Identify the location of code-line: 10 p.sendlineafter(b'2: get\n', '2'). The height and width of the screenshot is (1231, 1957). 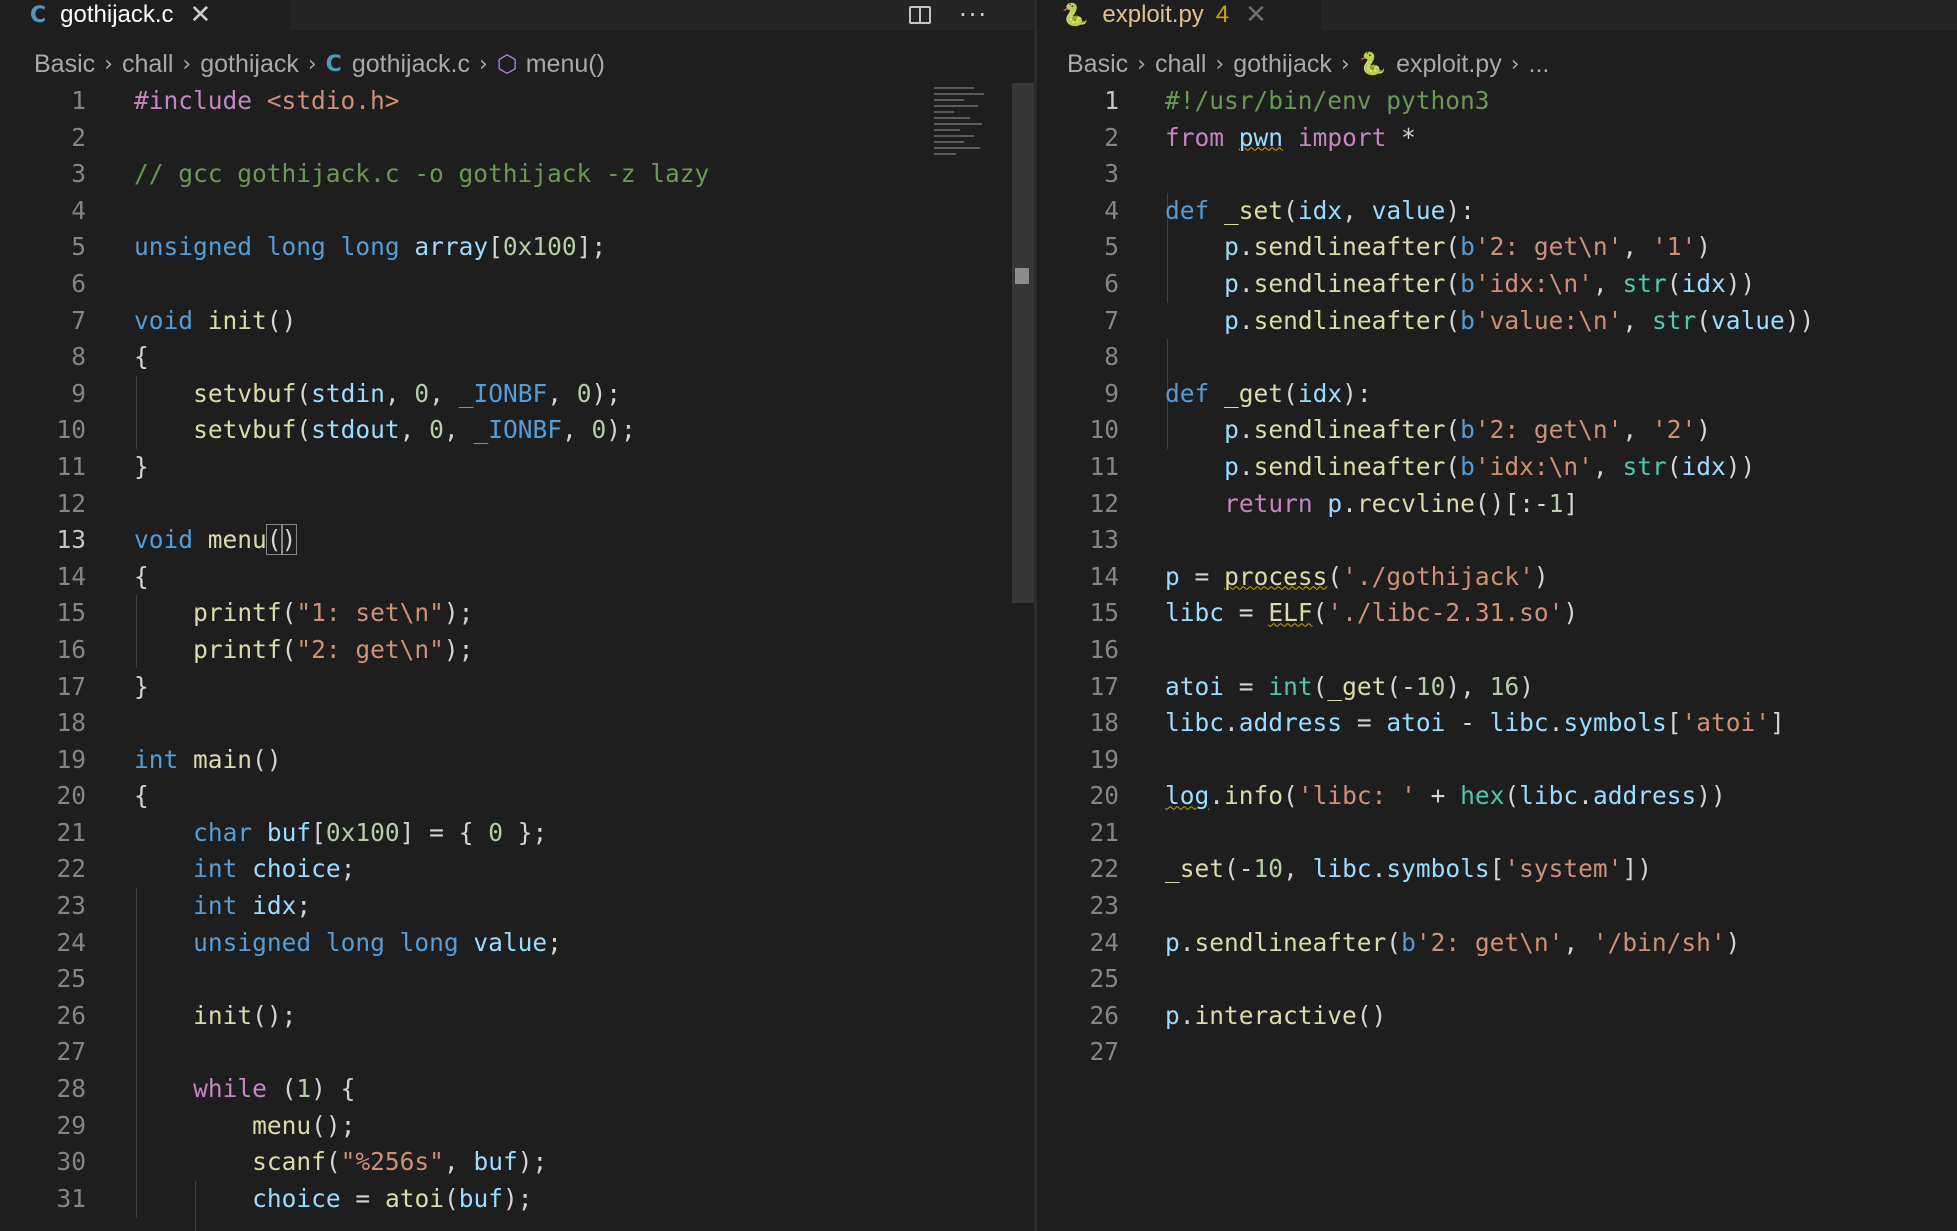
(1497, 430).